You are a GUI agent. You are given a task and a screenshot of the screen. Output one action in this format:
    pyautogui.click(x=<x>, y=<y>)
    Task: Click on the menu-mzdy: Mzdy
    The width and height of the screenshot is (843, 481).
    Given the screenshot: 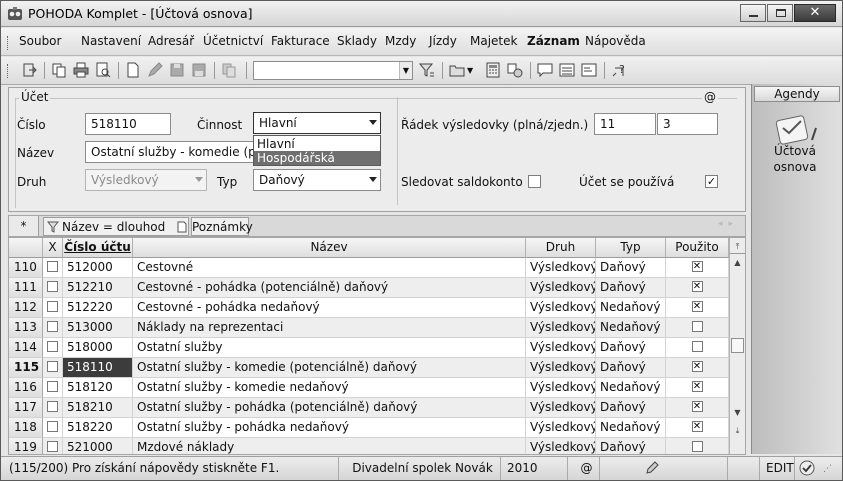 What is the action you would take?
    pyautogui.click(x=400, y=41)
    